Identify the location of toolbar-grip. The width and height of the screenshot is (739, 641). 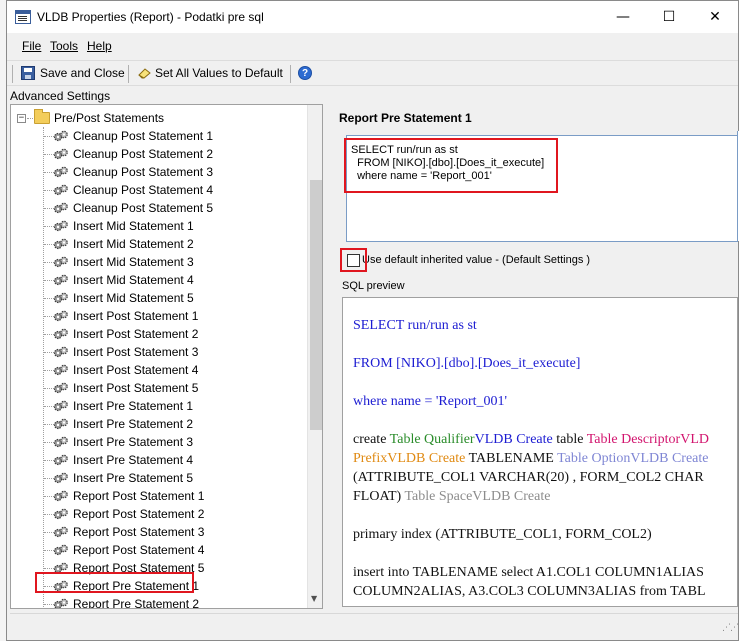
(12, 74).